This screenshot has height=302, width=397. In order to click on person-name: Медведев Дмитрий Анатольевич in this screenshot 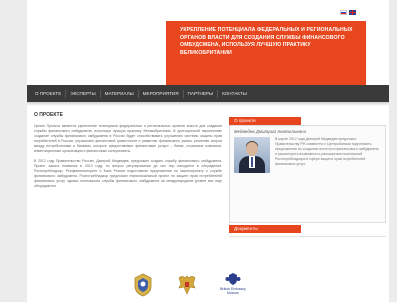, I will do `click(307, 131)`.